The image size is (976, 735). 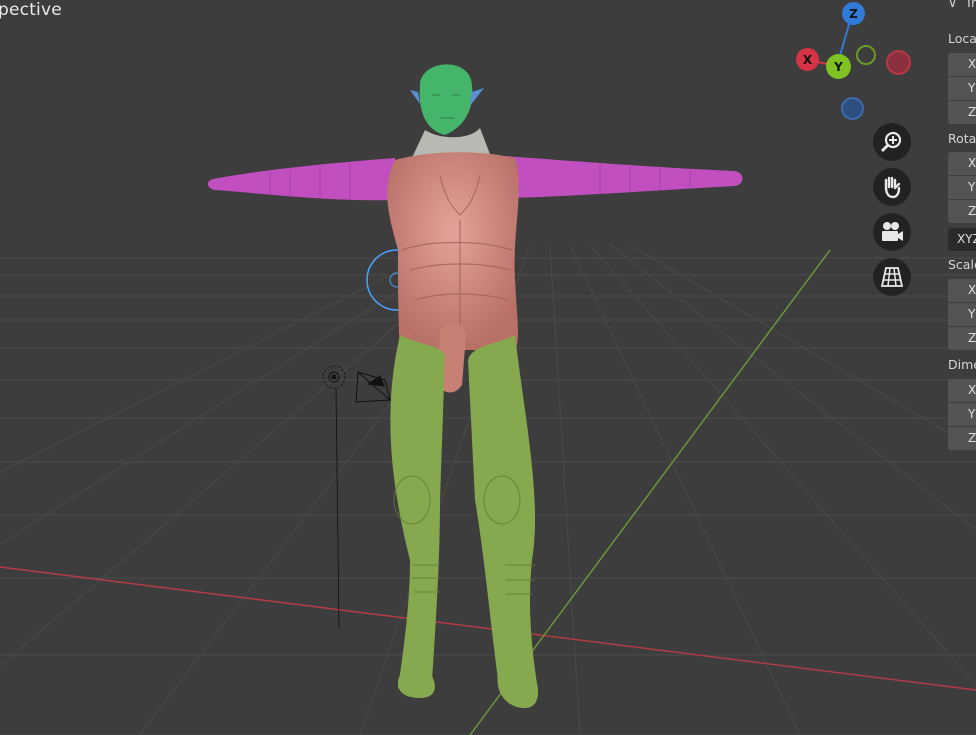 What do you see at coordinates (962, 264) in the screenshot?
I see `scale-label: Scale` at bounding box center [962, 264].